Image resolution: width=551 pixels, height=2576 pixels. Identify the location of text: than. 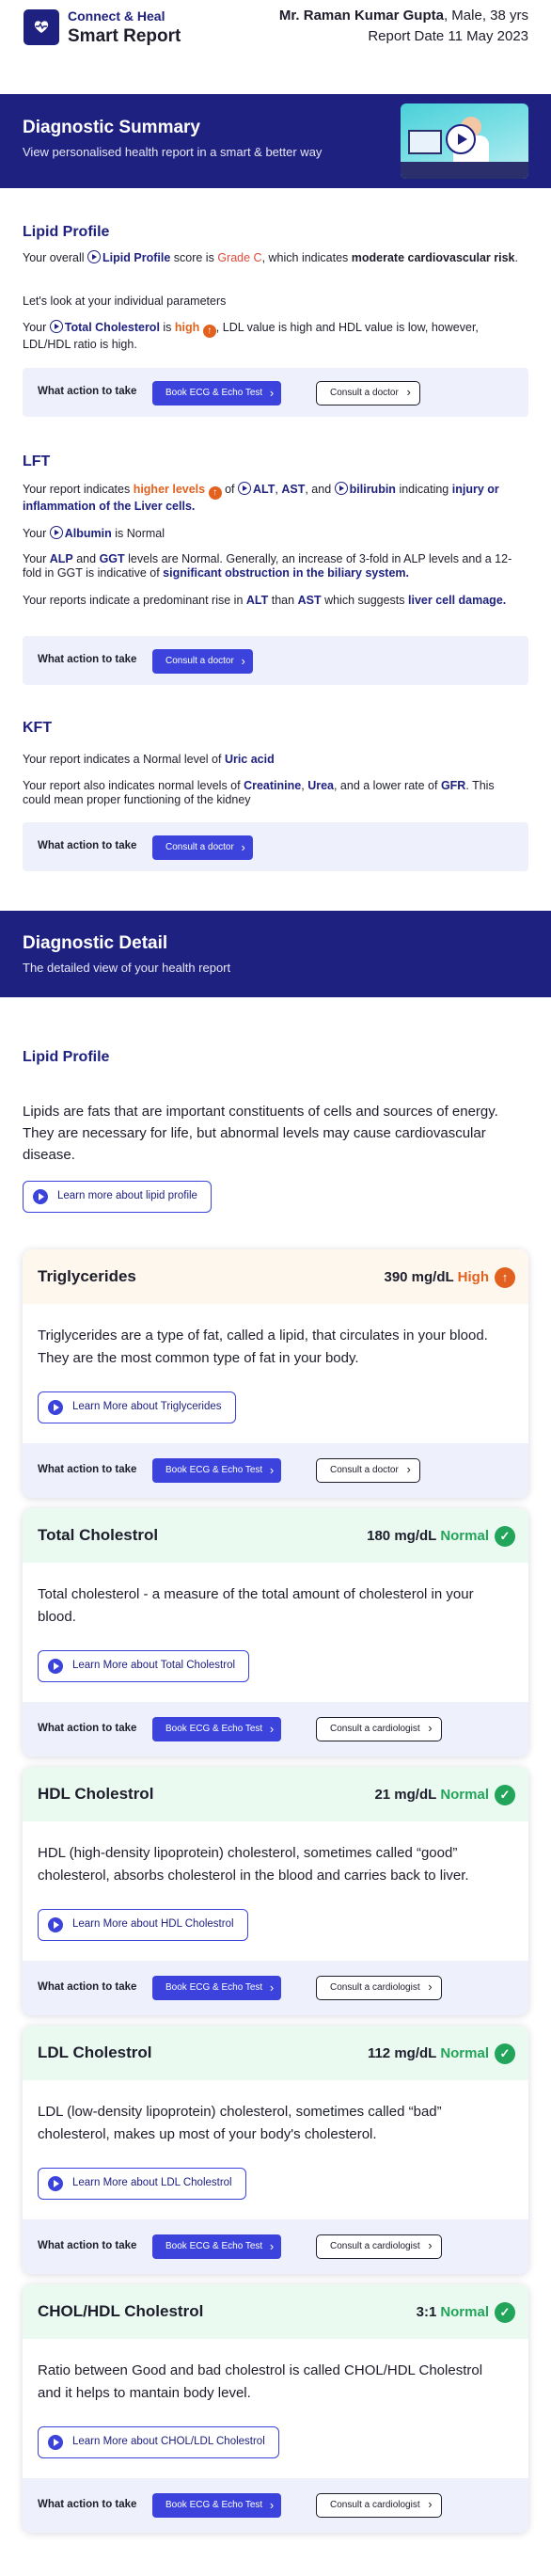
(283, 600).